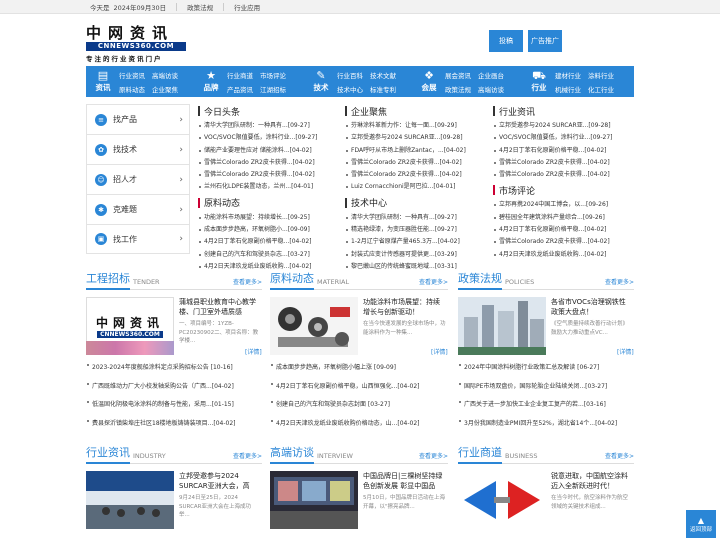 The height and width of the screenshot is (540, 720). I want to click on news-item: 国际PE市场双盘价，国际轮胎企业陆续关闭...[03-27], so click(546, 387).